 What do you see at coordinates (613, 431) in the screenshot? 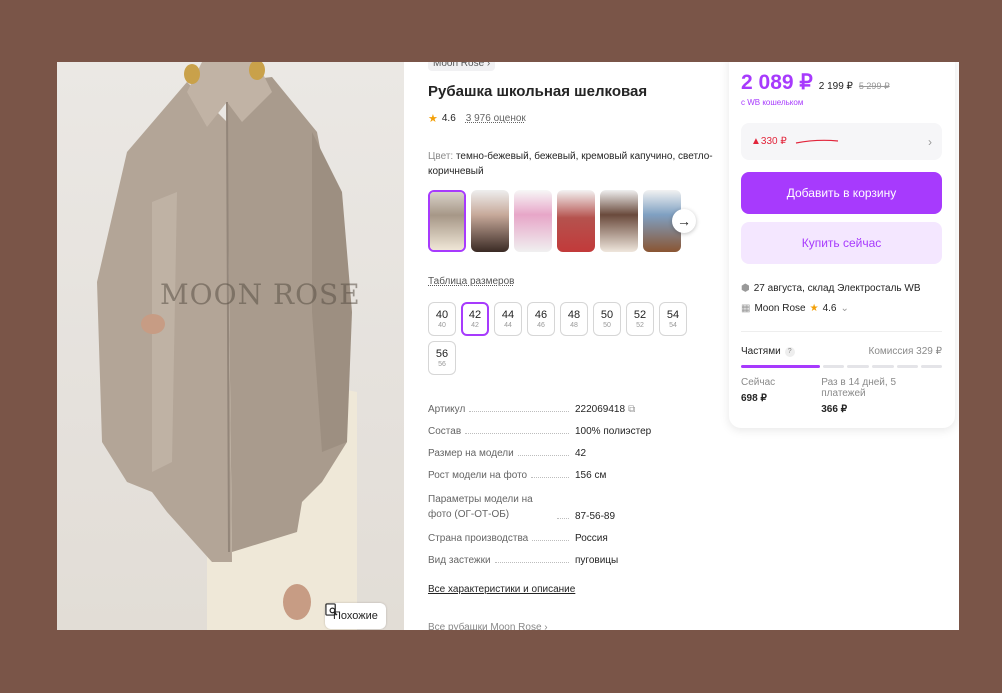
I see `spec-value: 100% полиэстер` at bounding box center [613, 431].